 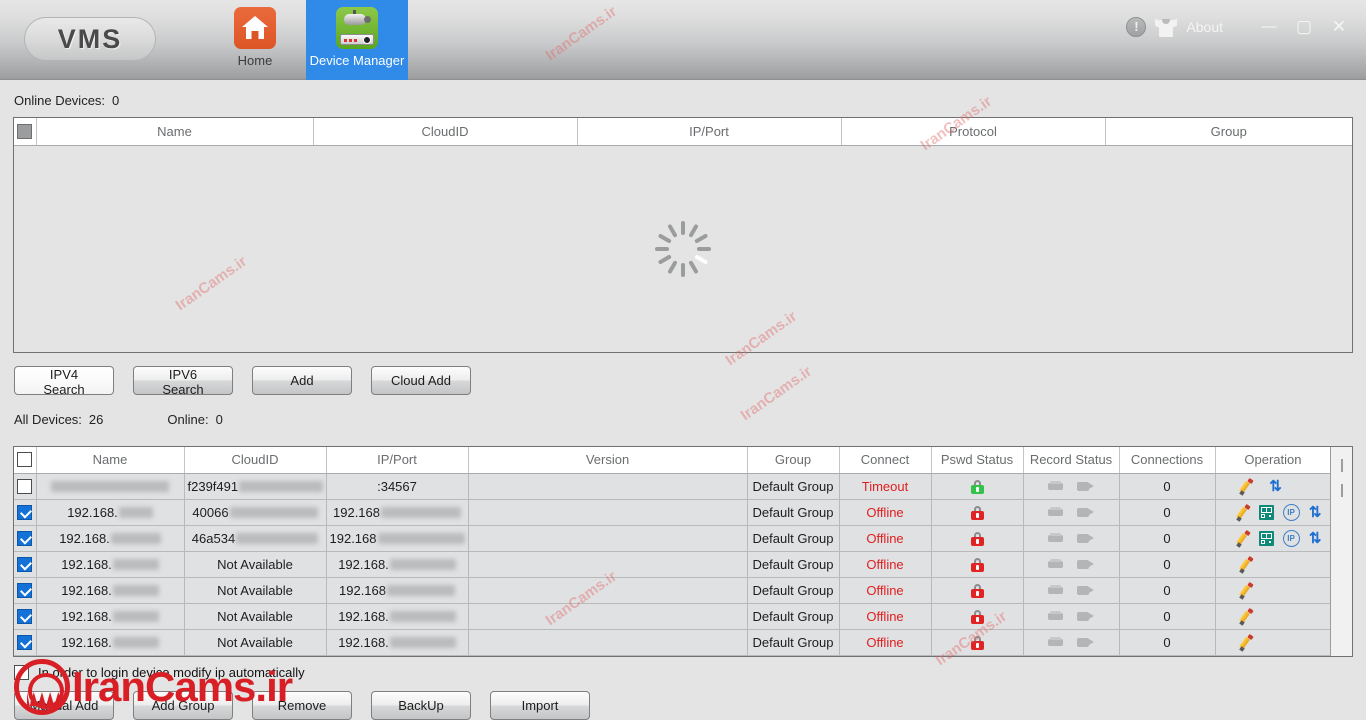 I want to click on device-col-ipport: IP/Port, so click(x=397, y=460).